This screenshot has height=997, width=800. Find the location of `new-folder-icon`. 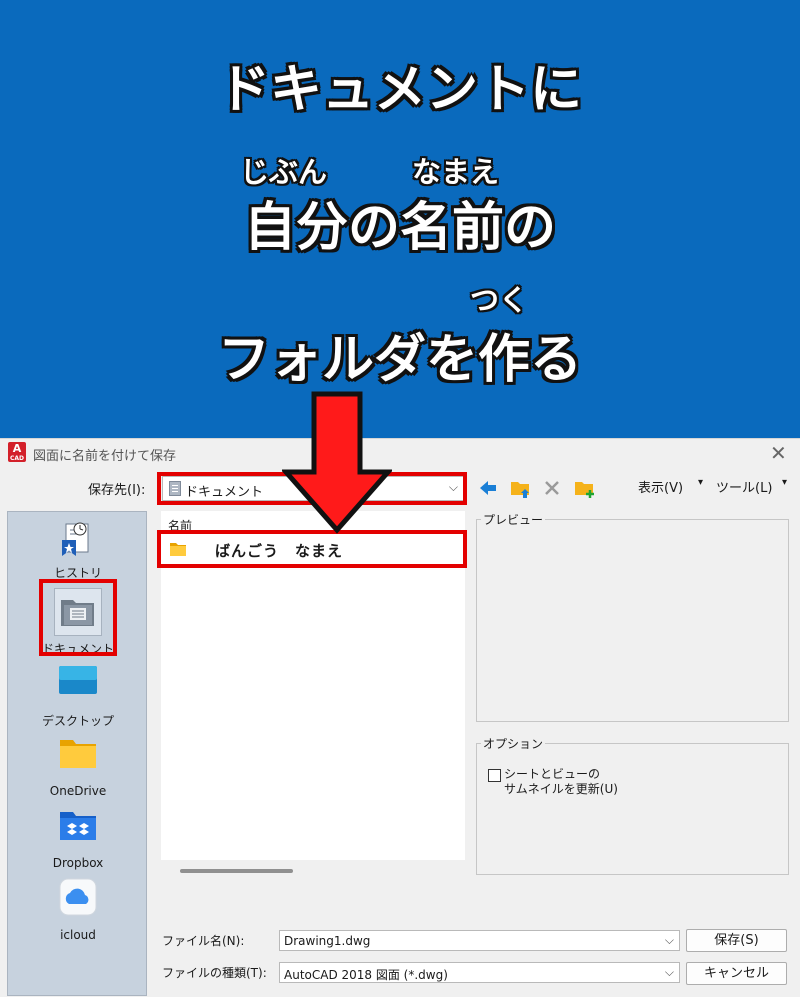

new-folder-icon is located at coordinates (585, 488).